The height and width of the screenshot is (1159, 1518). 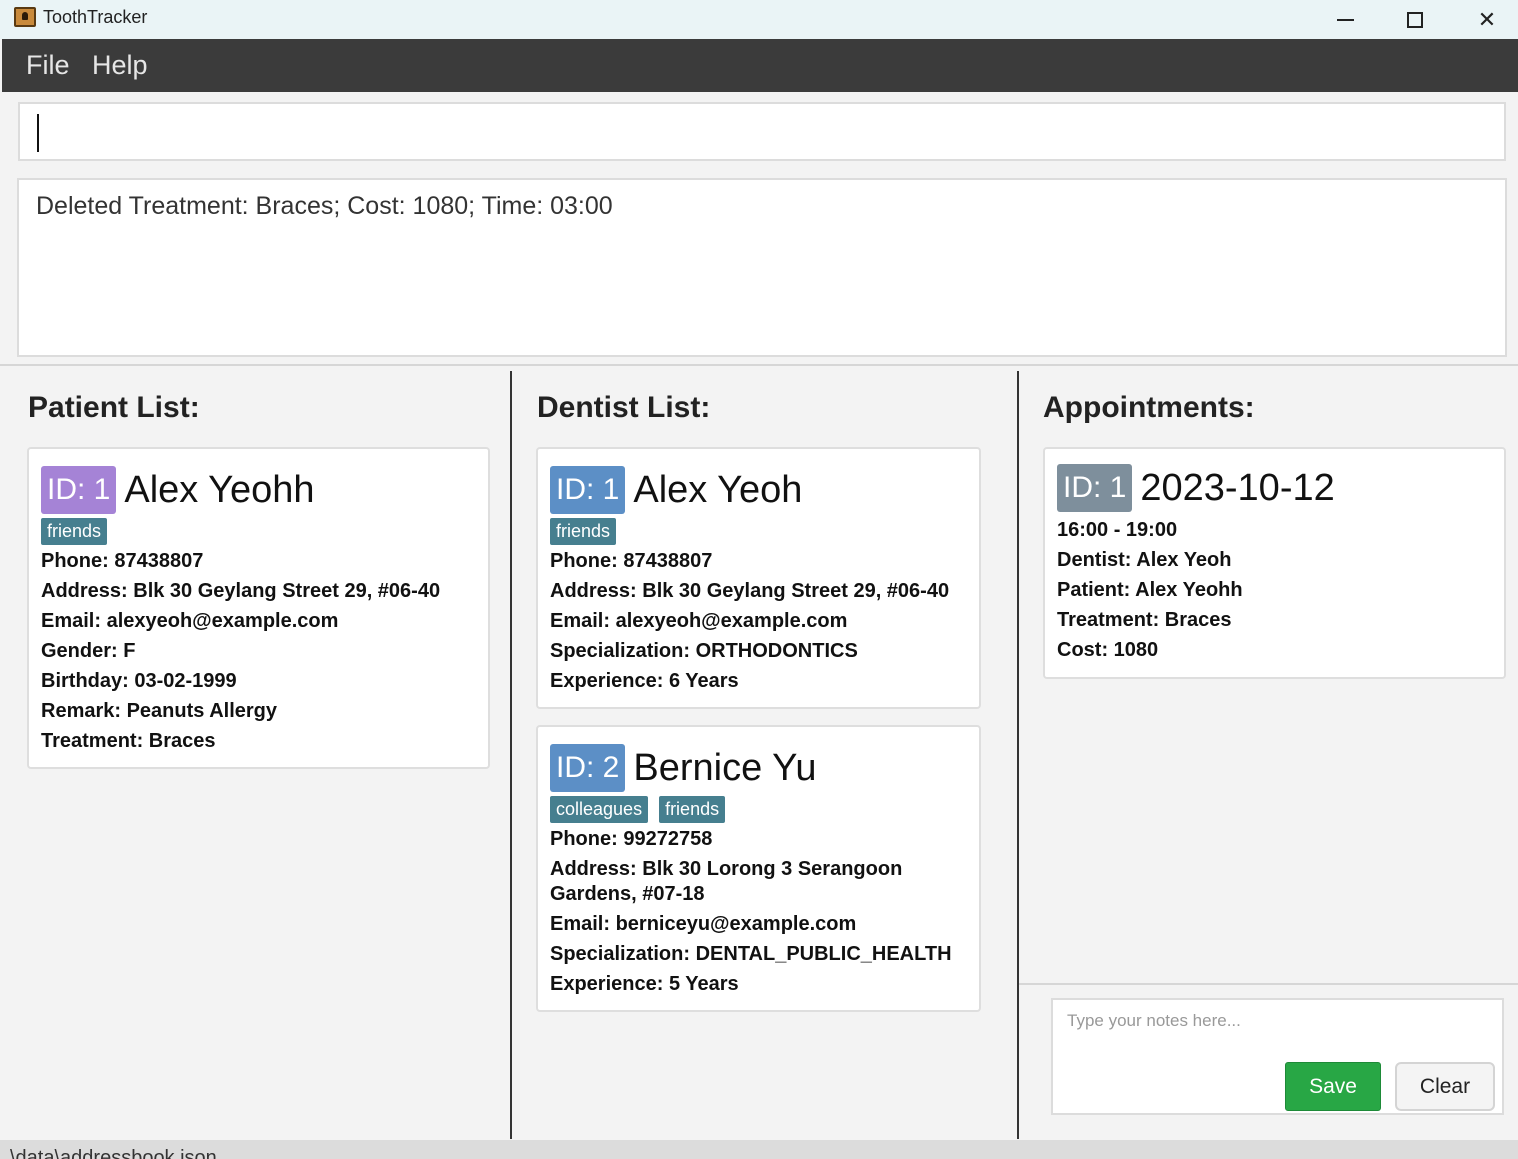 What do you see at coordinates (1150, 590) in the screenshot?
I see `appointment-patient: Patient: Alex Yeohh` at bounding box center [1150, 590].